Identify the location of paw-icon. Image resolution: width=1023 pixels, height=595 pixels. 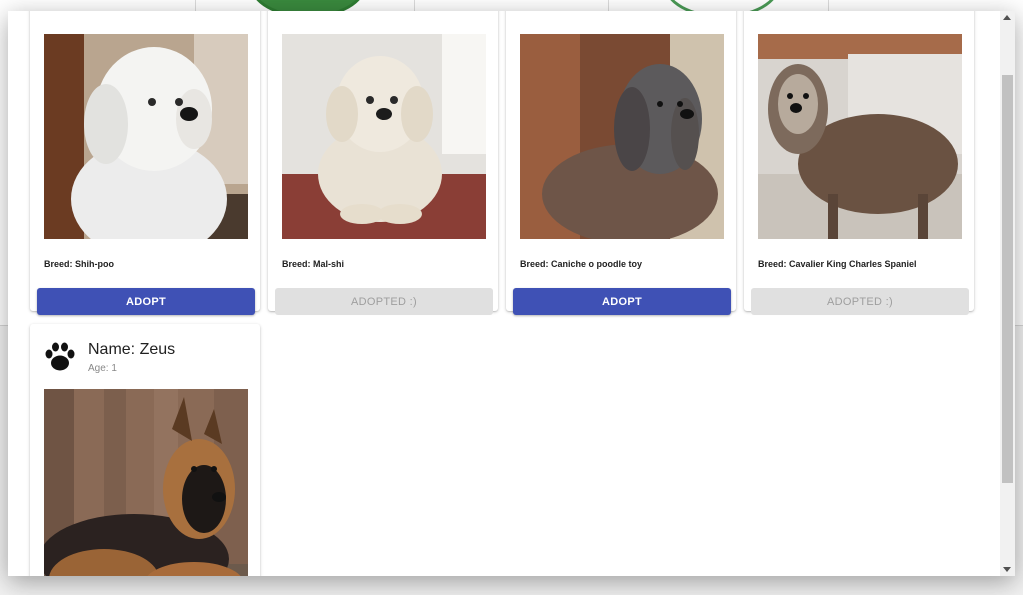
(60, 357).